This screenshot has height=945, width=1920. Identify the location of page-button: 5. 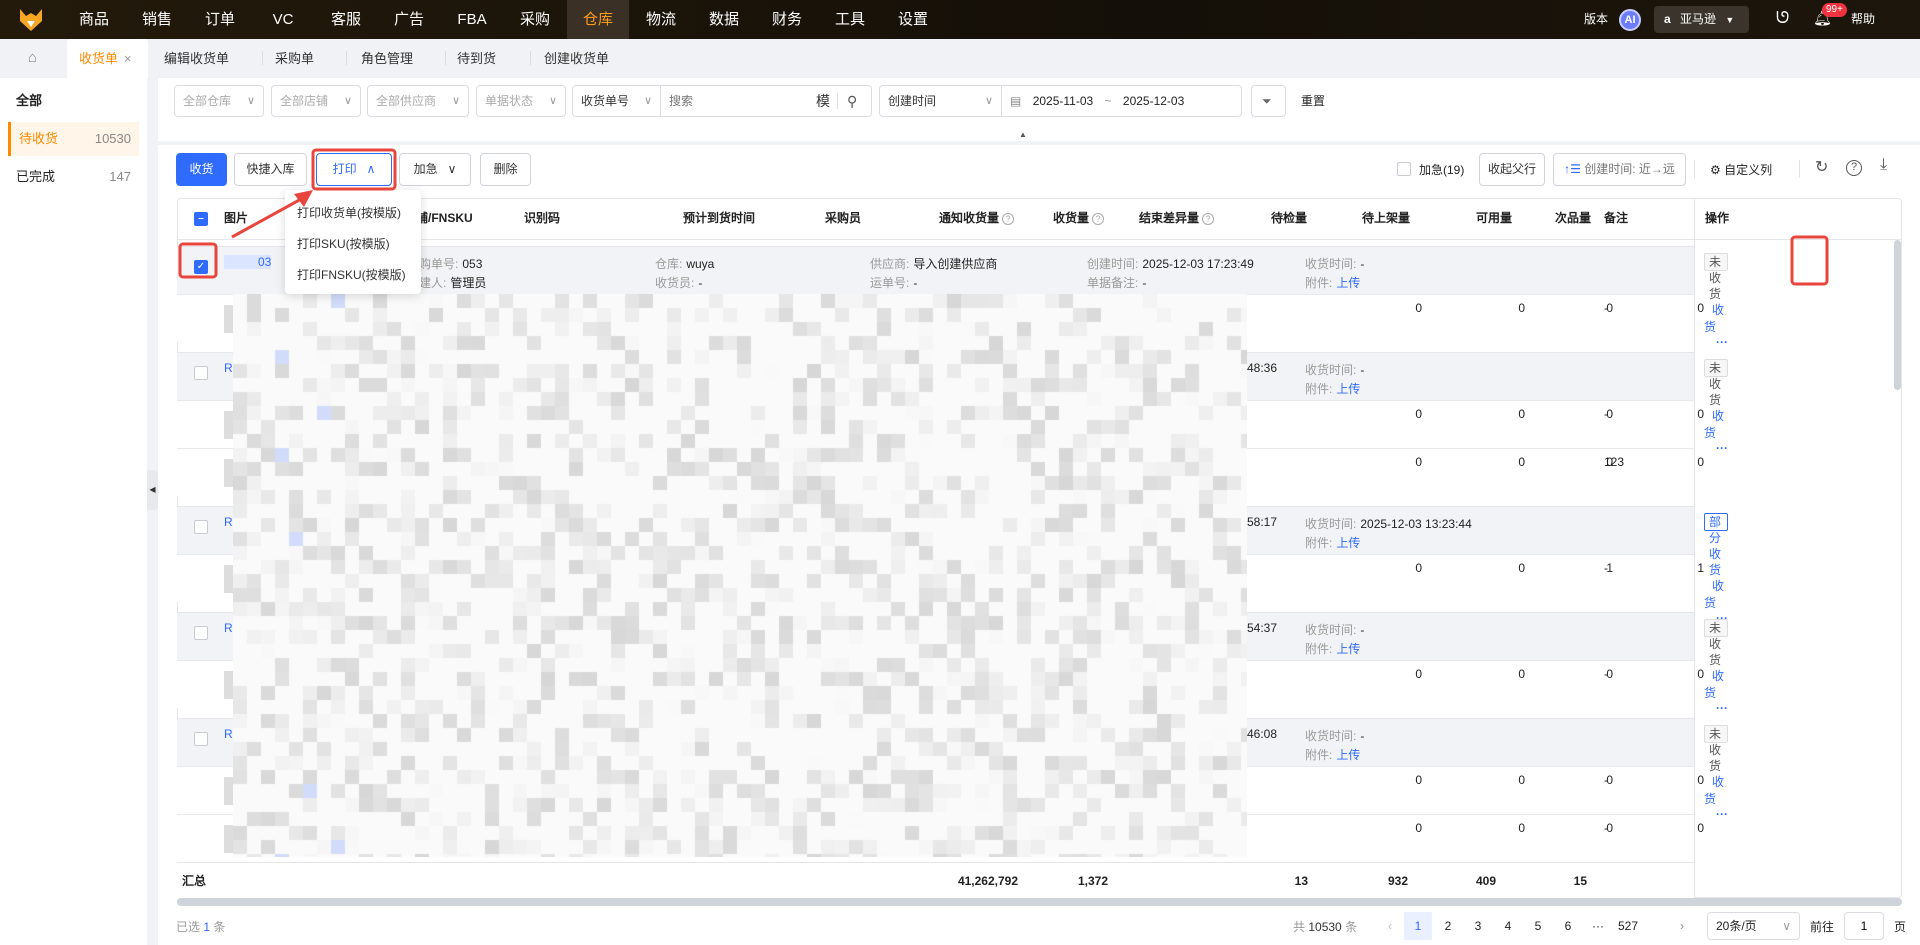
(1538, 926).